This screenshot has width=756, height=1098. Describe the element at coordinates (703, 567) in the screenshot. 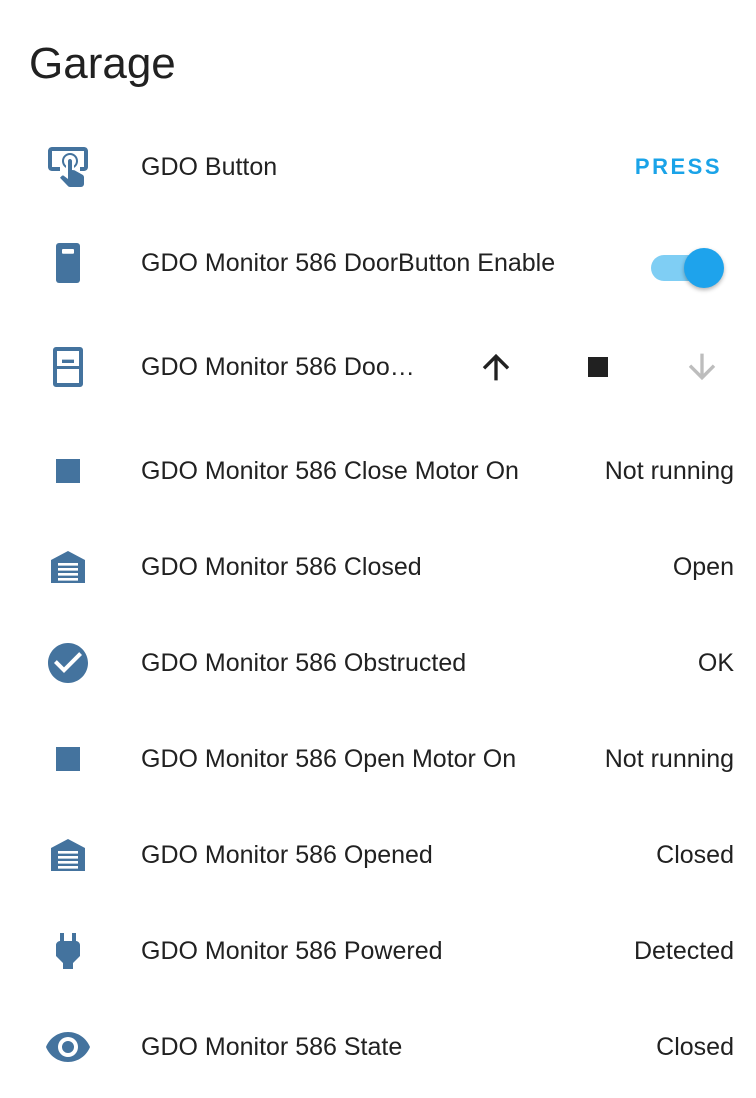

I see `entity-state: Open` at that location.